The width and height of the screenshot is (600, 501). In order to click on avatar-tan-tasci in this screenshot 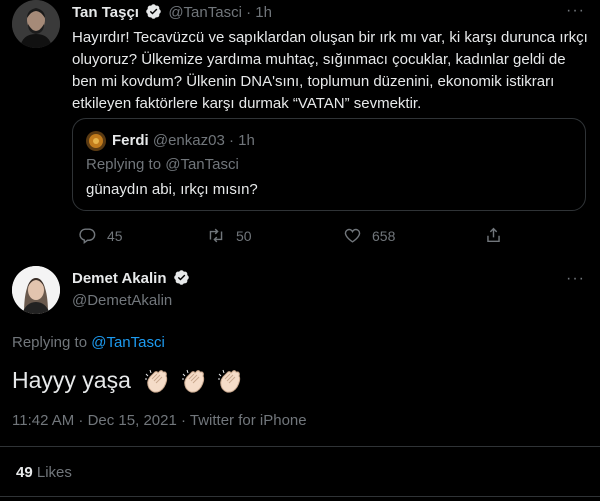, I will do `click(36, 24)`.